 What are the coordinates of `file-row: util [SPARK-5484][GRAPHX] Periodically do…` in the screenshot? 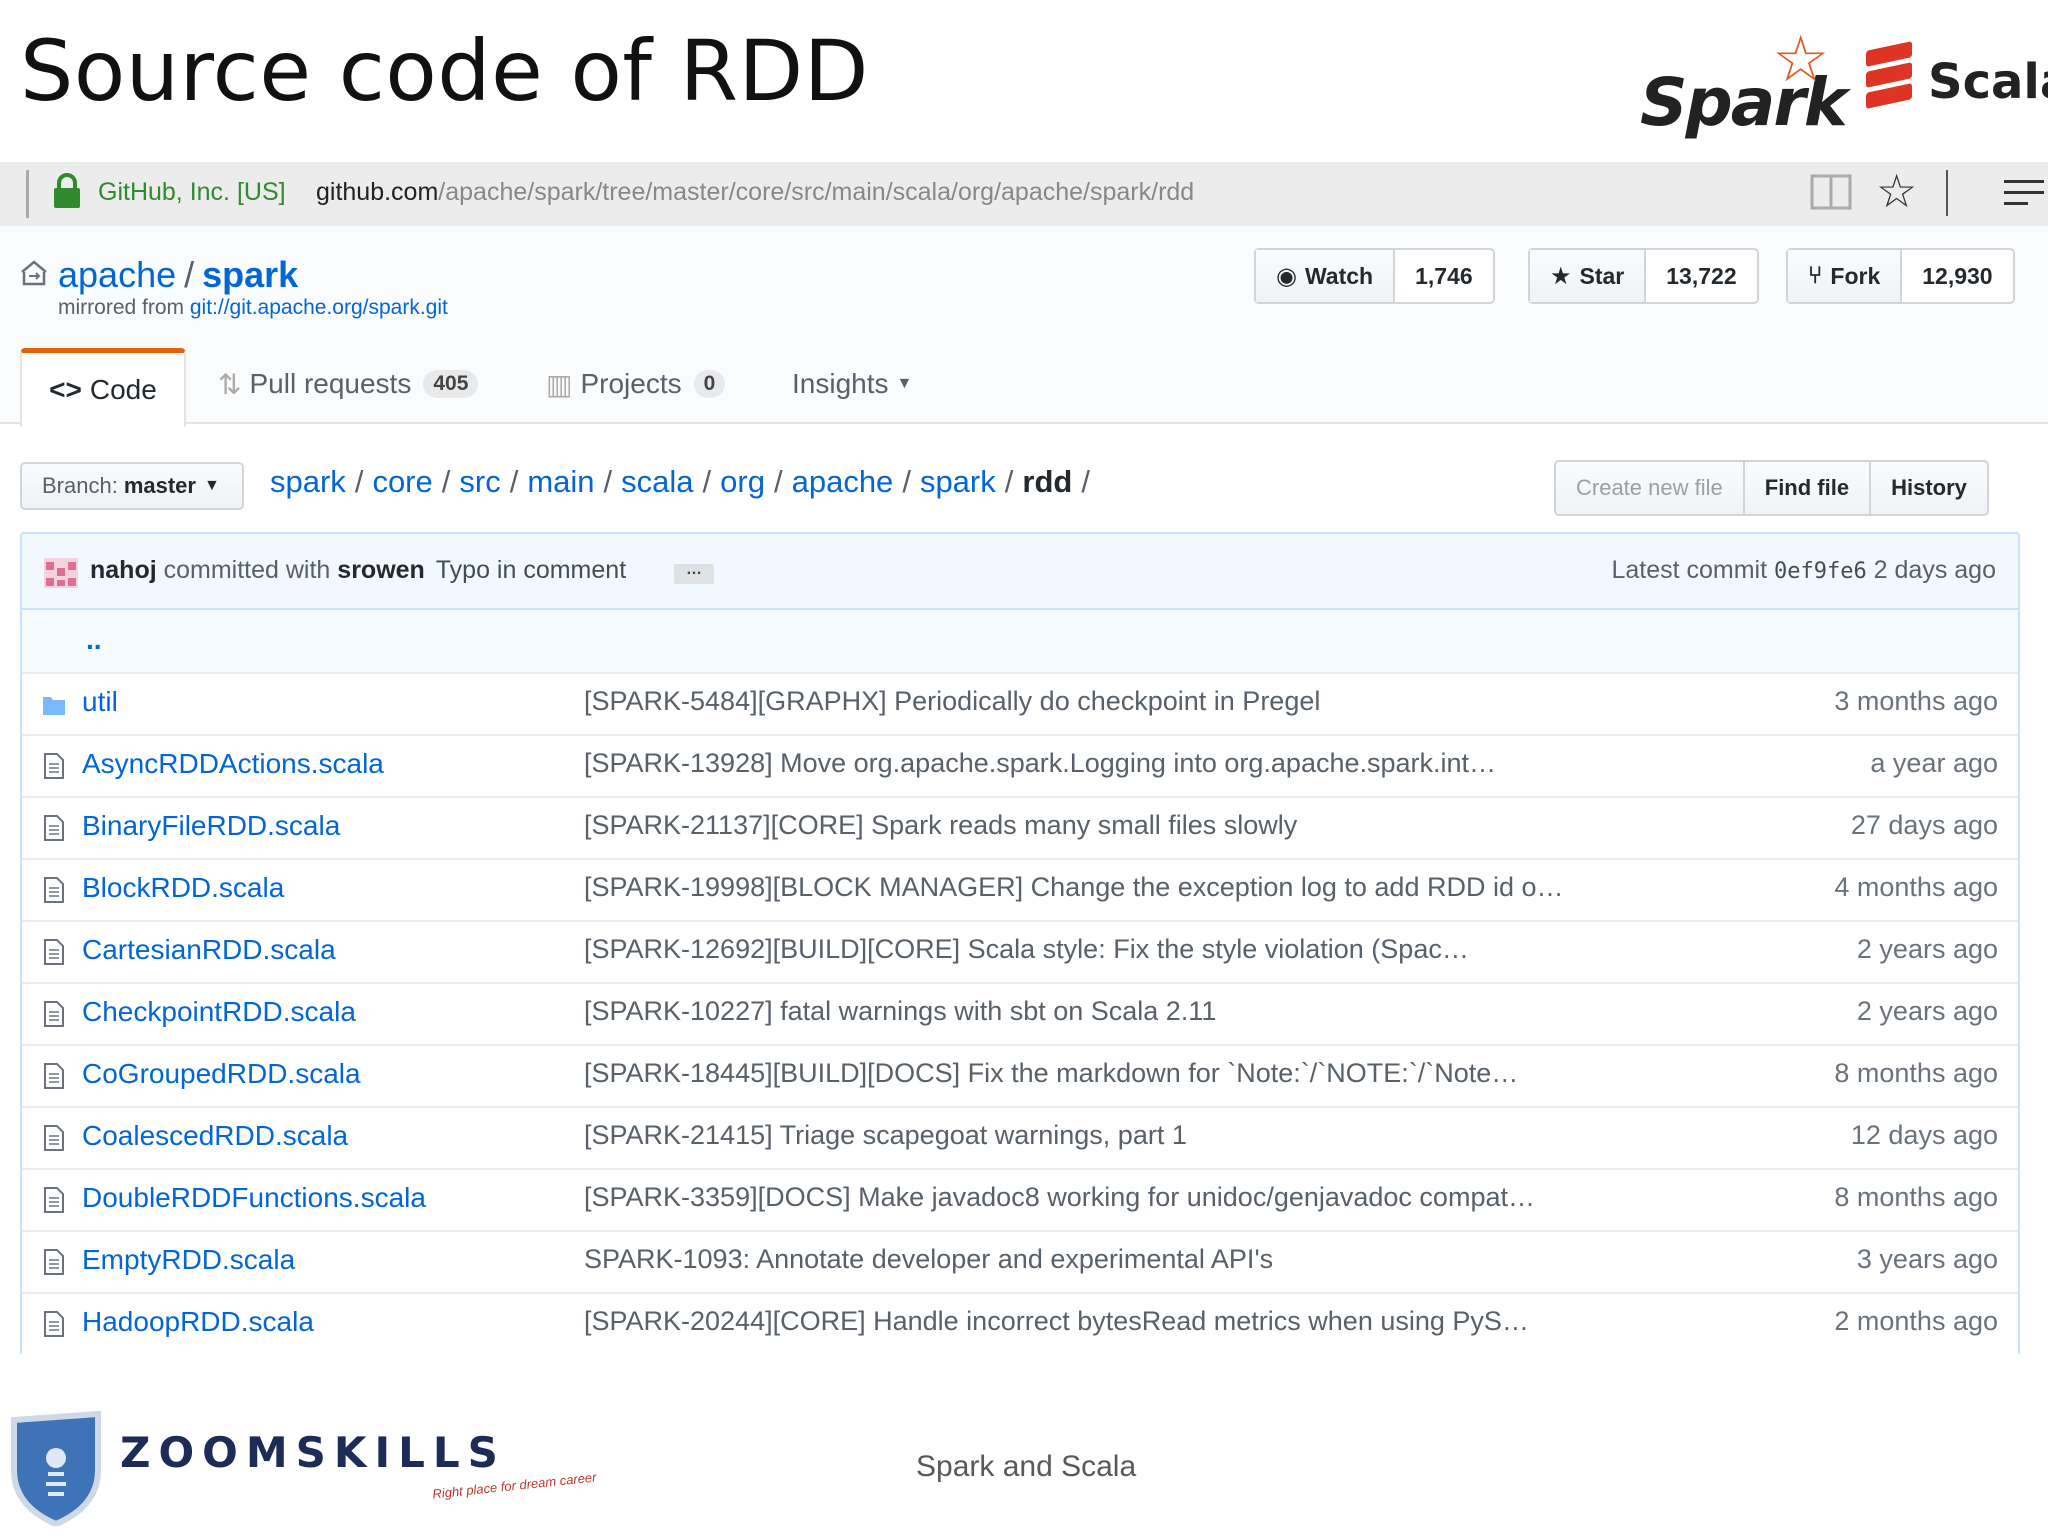 It's located at (1020, 705).